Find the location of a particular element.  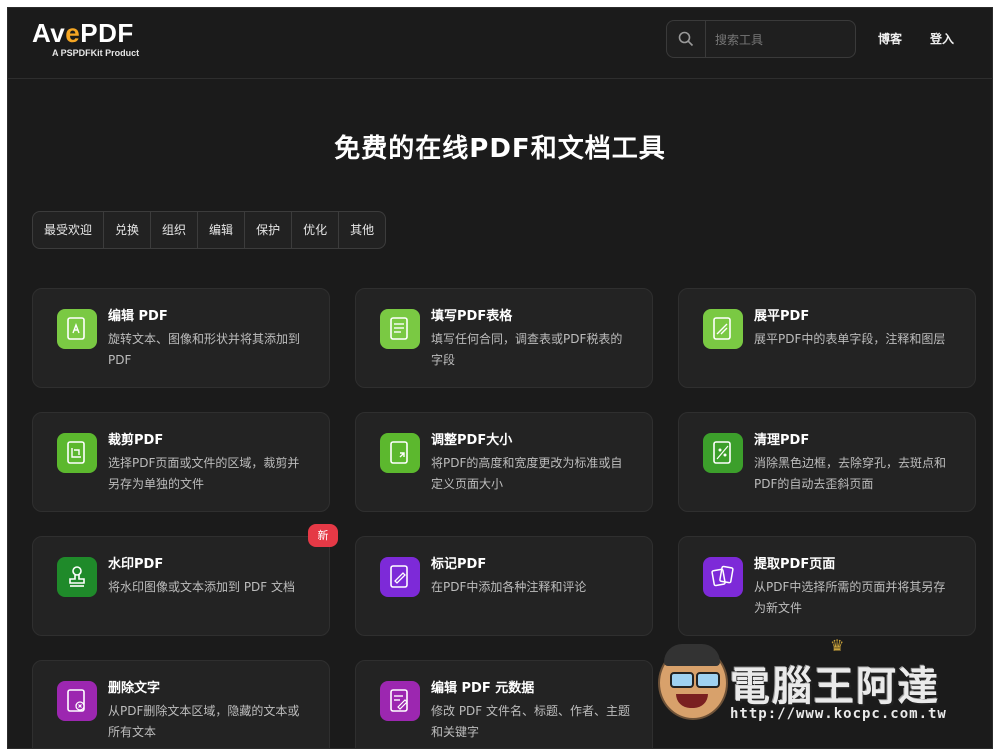

logo: AvePDF A PSPDFKit Product is located at coordinates (85, 39).